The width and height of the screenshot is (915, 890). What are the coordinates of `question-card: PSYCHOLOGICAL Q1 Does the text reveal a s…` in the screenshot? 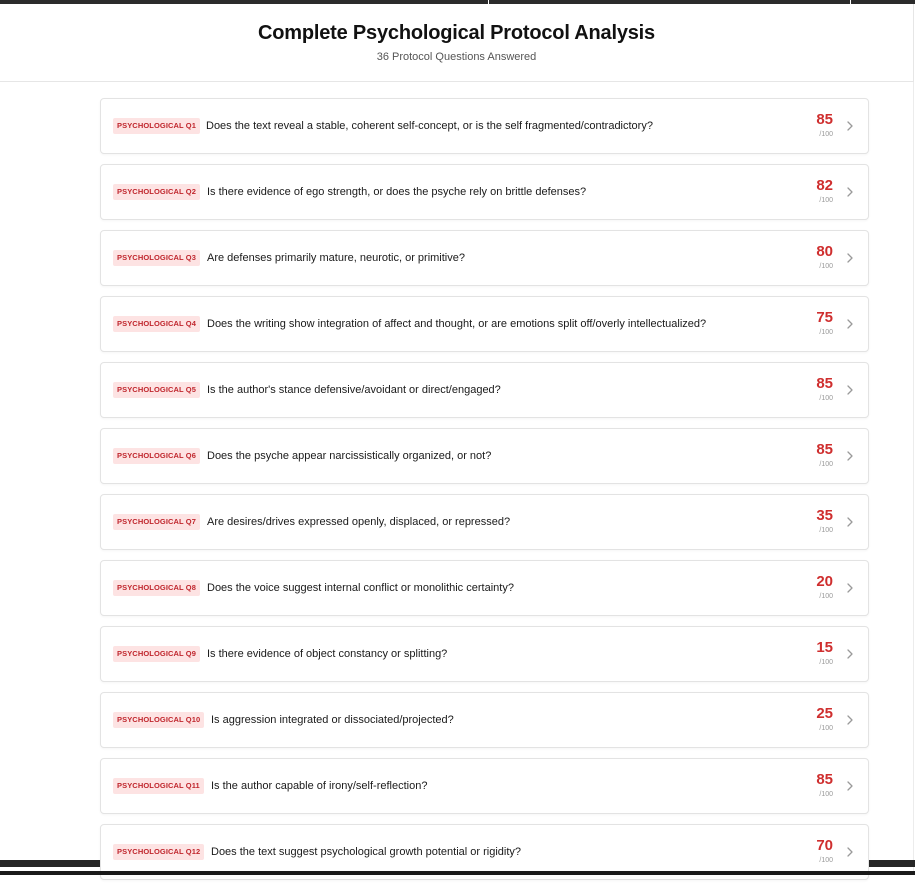 It's located at (484, 126).